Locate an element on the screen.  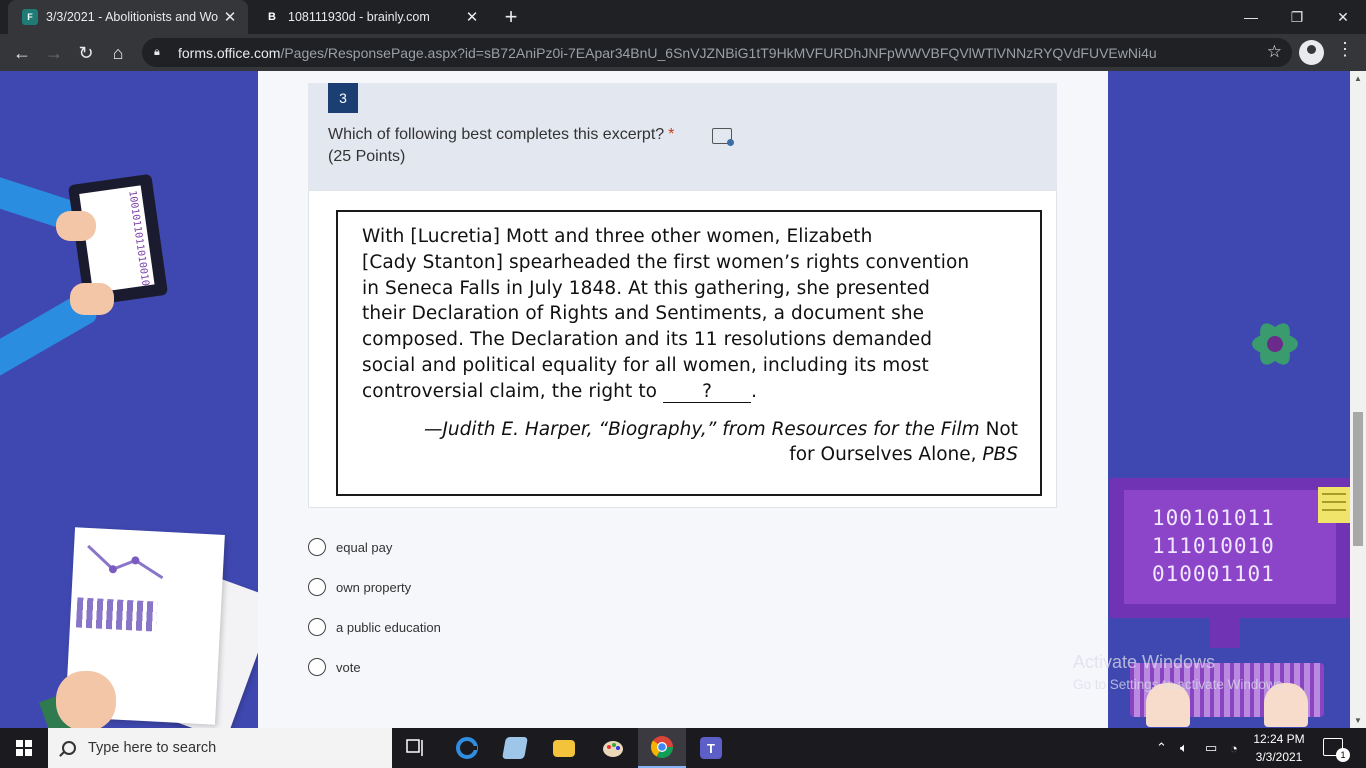
tab-brainly: B 108111930d - brainly.com ✕ is located at coordinates (370, 17).